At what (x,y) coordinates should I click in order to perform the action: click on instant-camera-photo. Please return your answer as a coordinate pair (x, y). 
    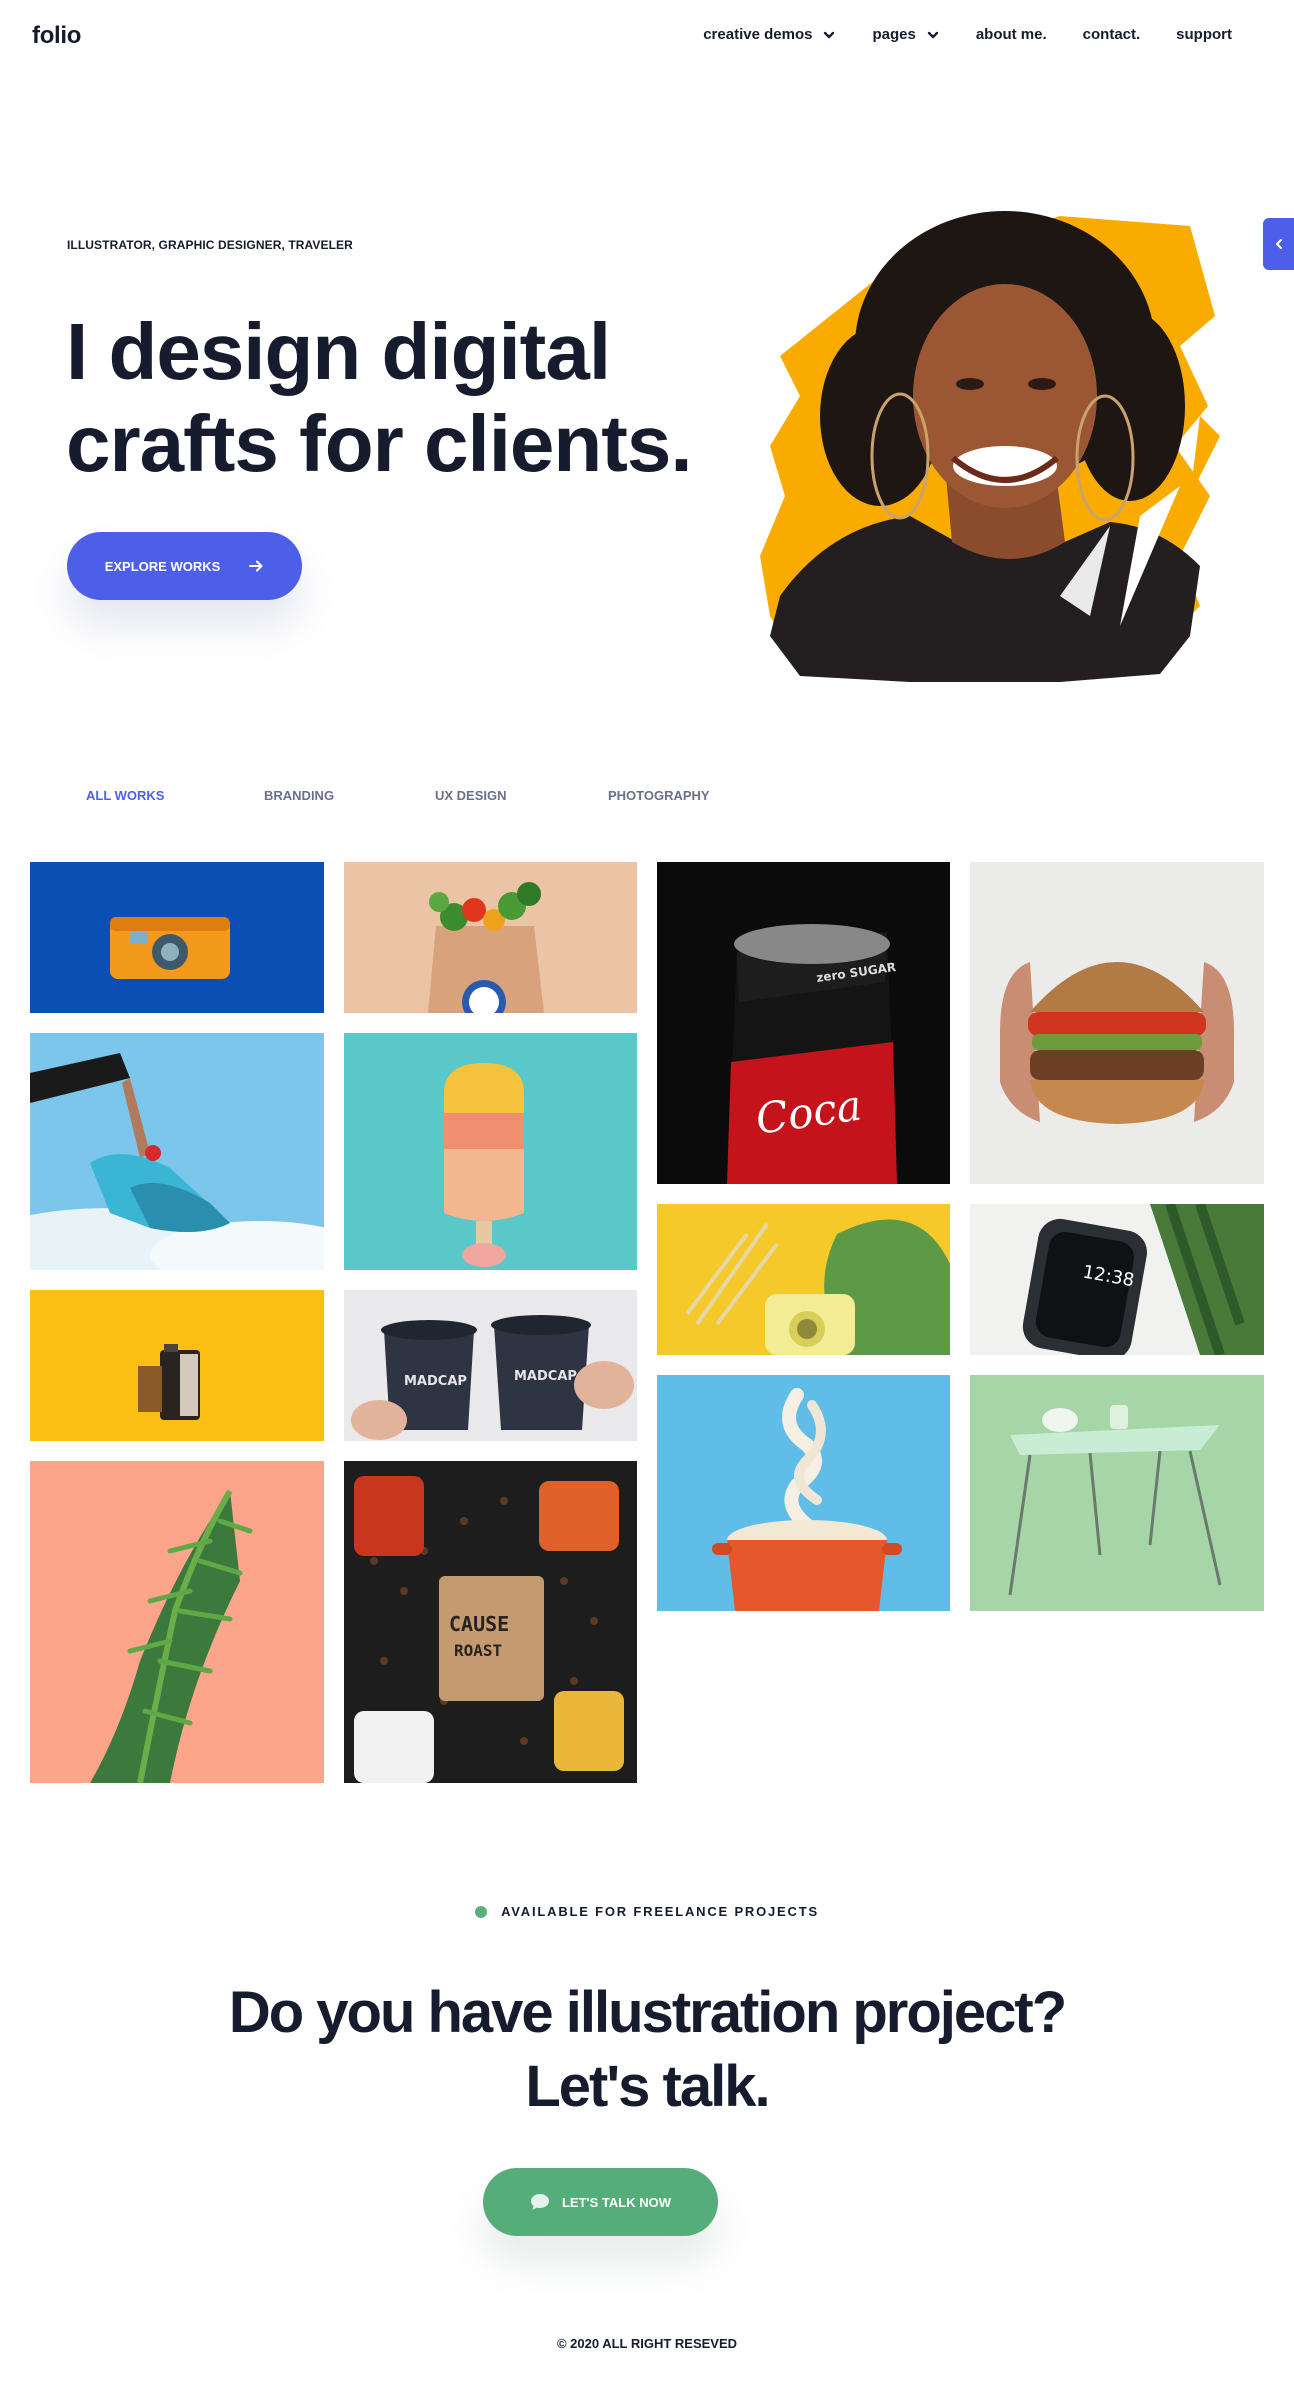
    Looking at the image, I should click on (803, 1279).